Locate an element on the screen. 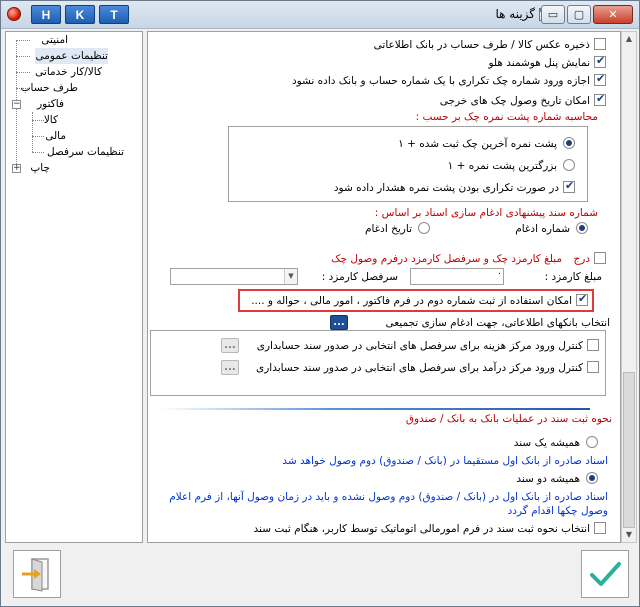 The image size is (640, 607). tree-item-invoice-goods: کالا is located at coordinates (51, 120).